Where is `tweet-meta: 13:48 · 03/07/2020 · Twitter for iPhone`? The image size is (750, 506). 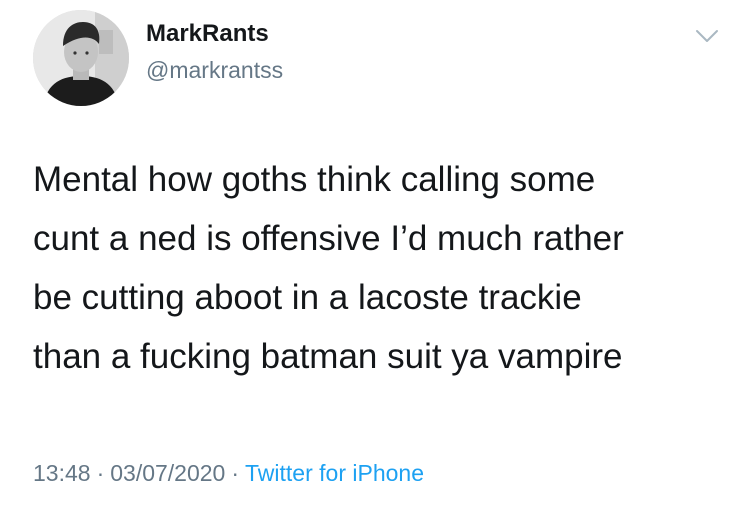 tweet-meta: 13:48 · 03/07/2020 · Twitter for iPhone is located at coordinates (228, 473).